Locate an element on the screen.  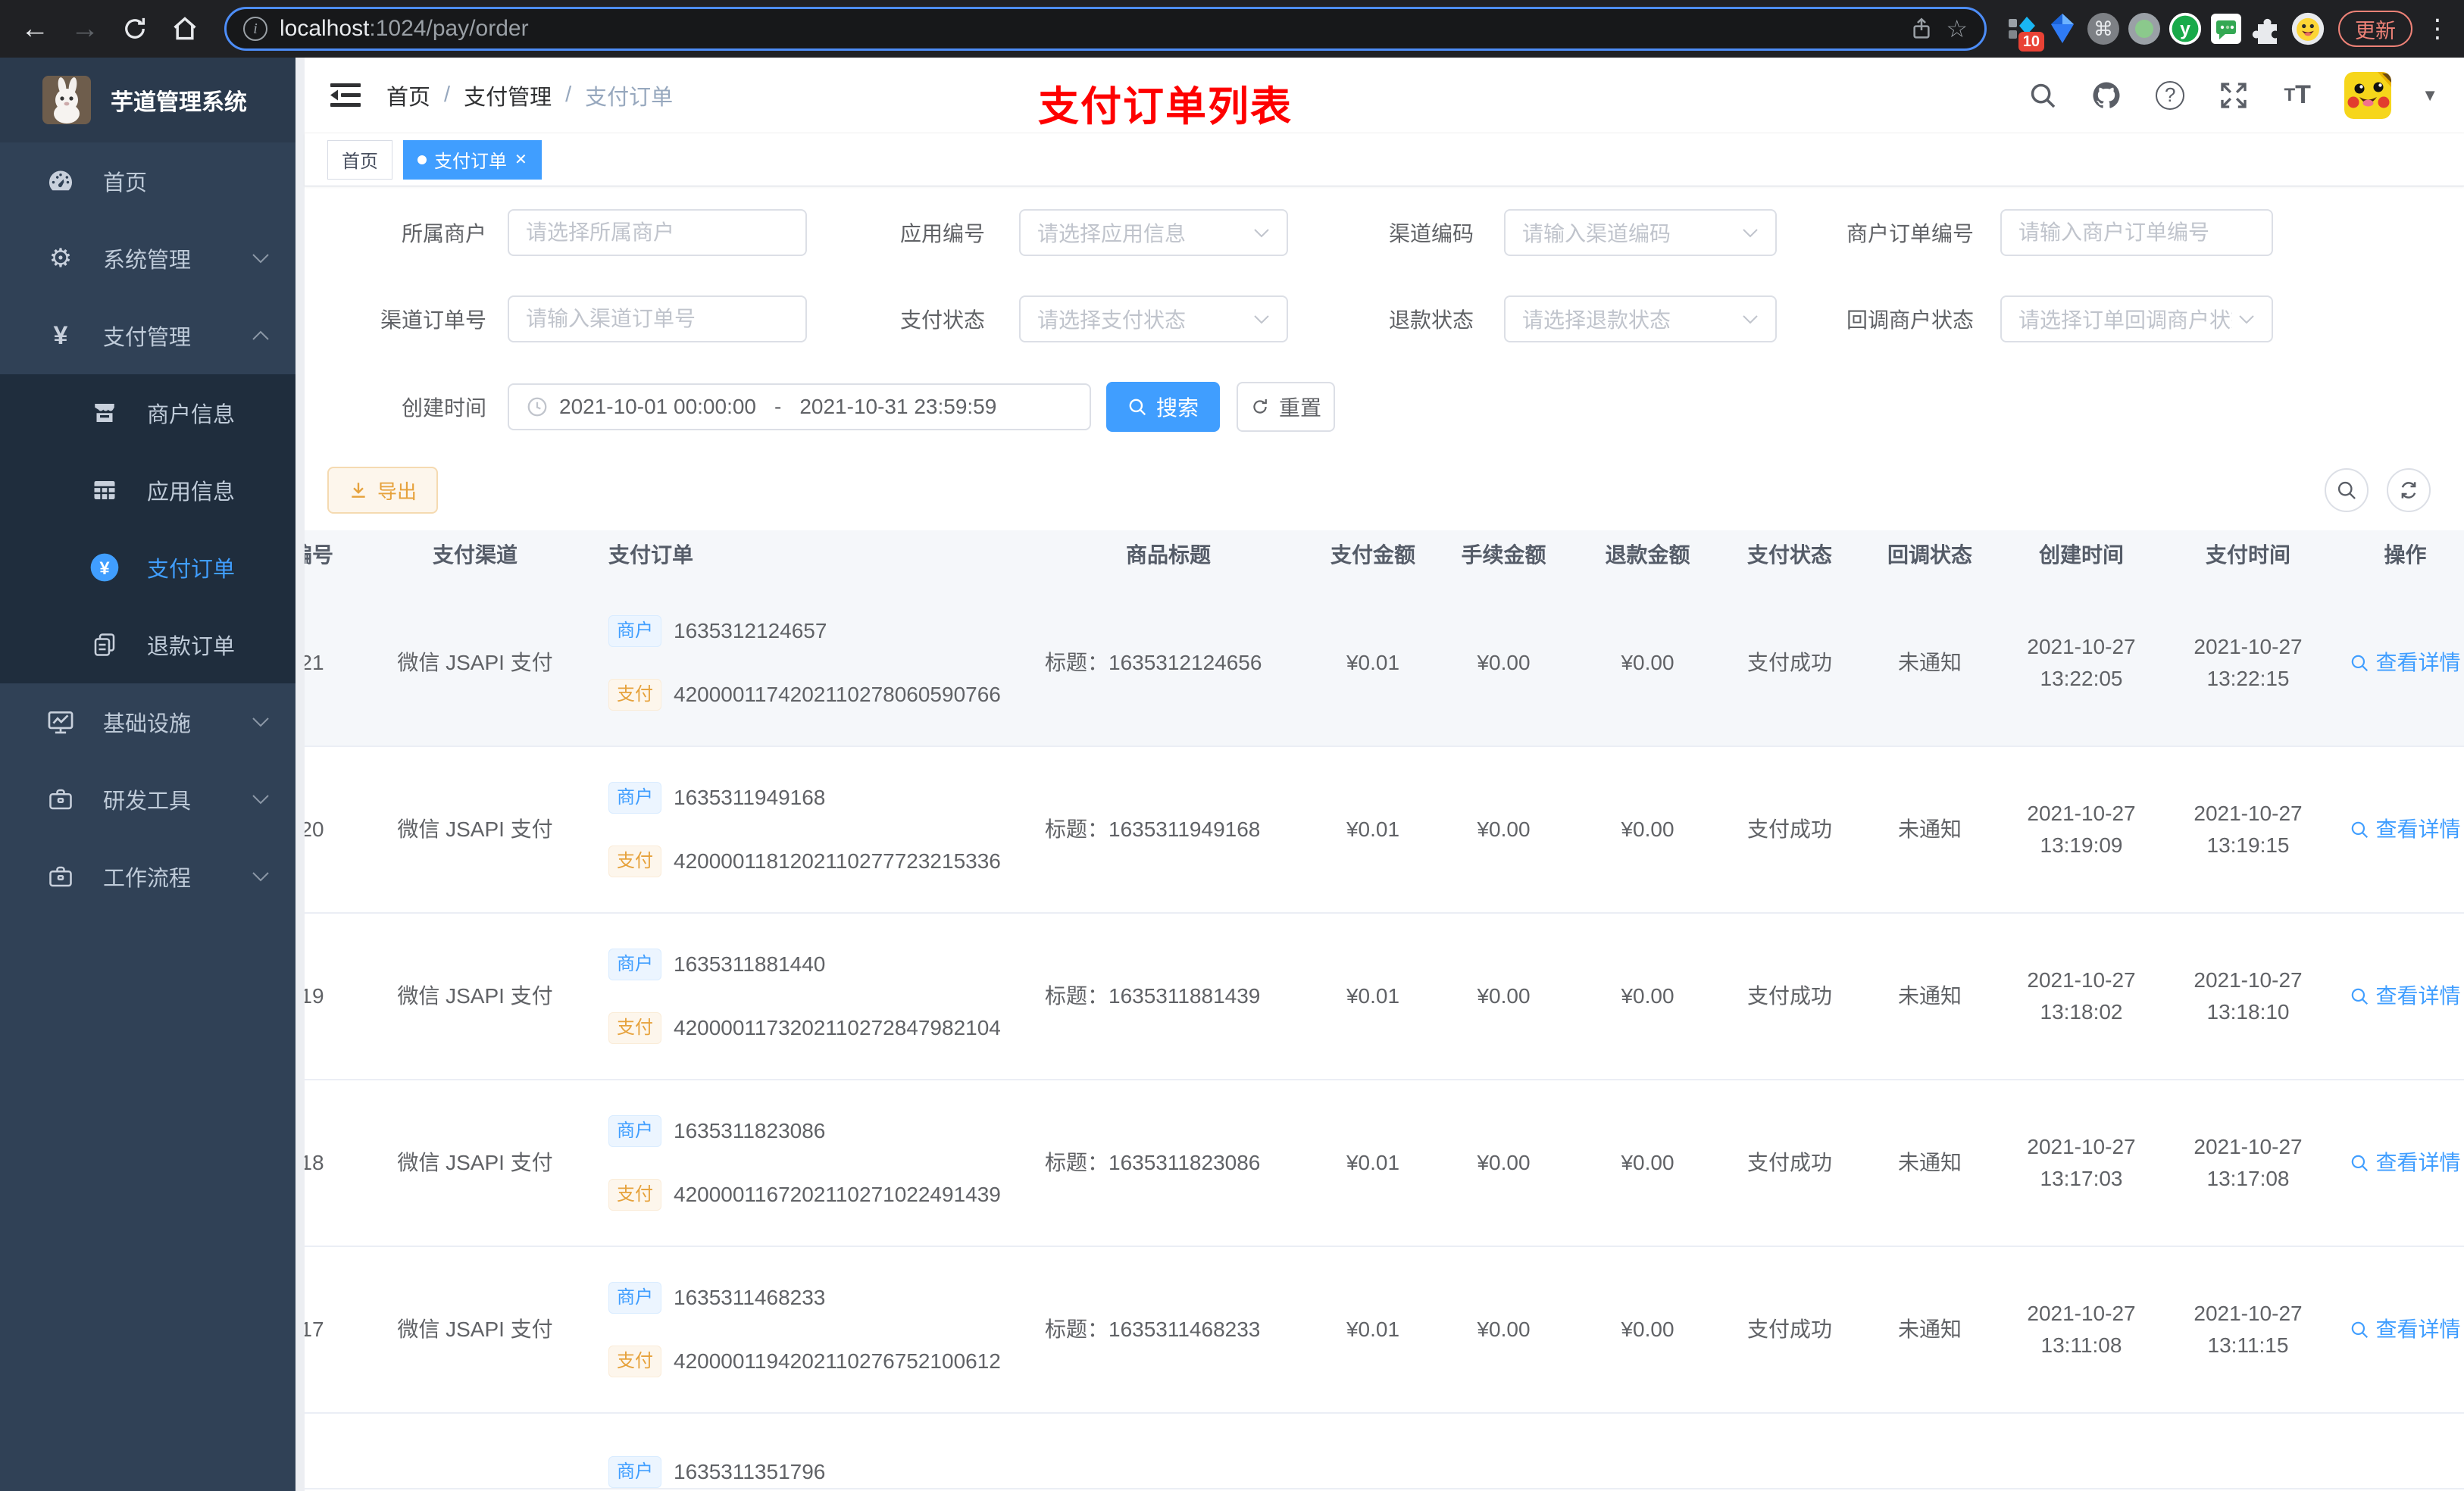
channel-order-no-input is located at coordinates (657, 319).